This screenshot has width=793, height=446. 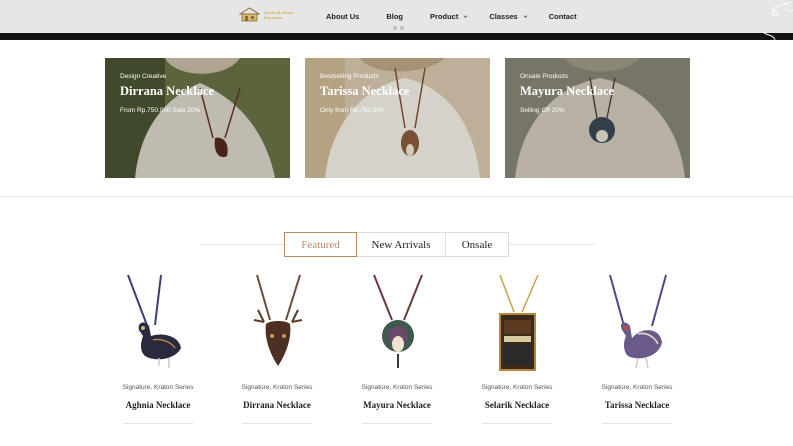 What do you see at coordinates (397, 405) in the screenshot?
I see `product-name: Mayura Necklace` at bounding box center [397, 405].